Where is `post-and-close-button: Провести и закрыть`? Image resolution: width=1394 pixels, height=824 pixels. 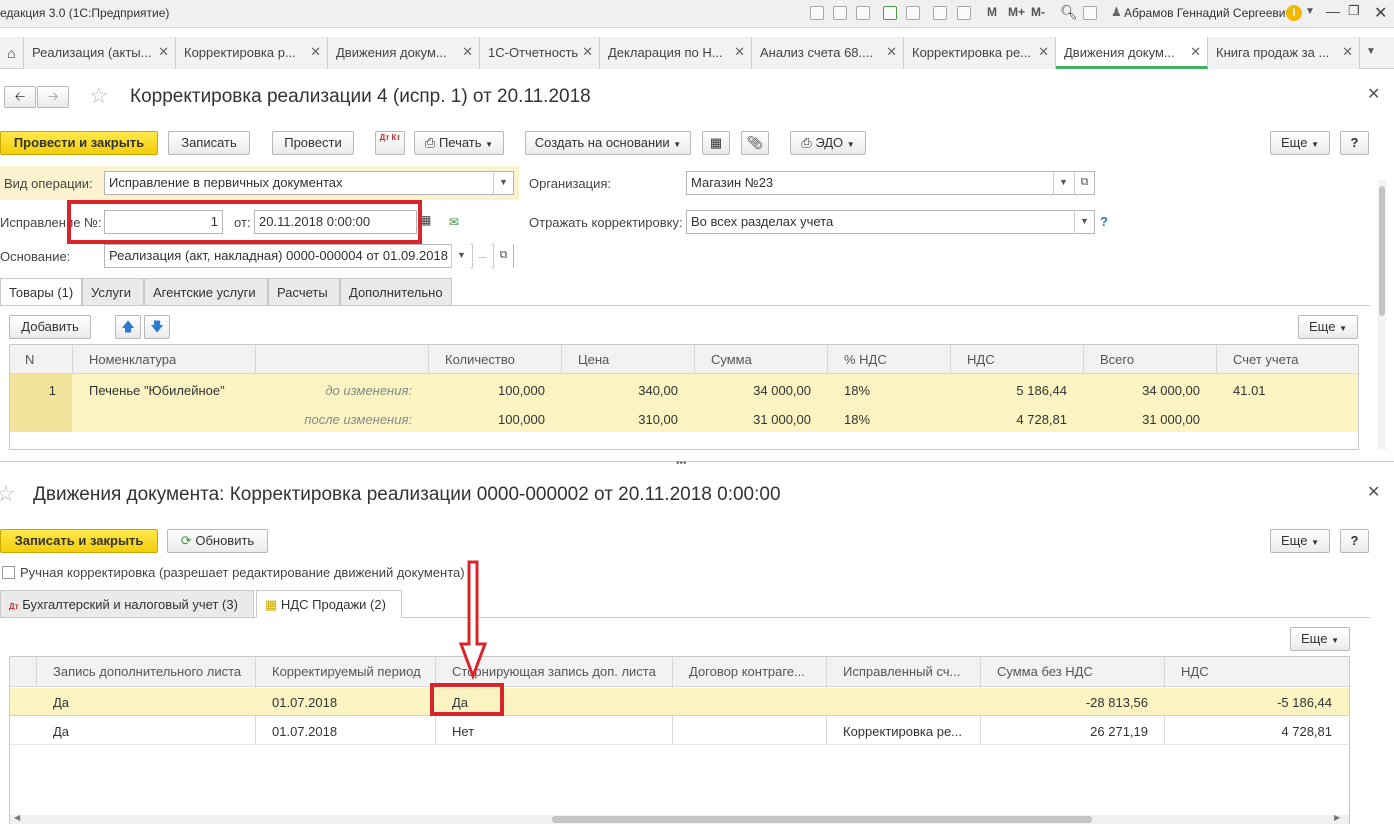 post-and-close-button: Провести и закрыть is located at coordinates (79, 143).